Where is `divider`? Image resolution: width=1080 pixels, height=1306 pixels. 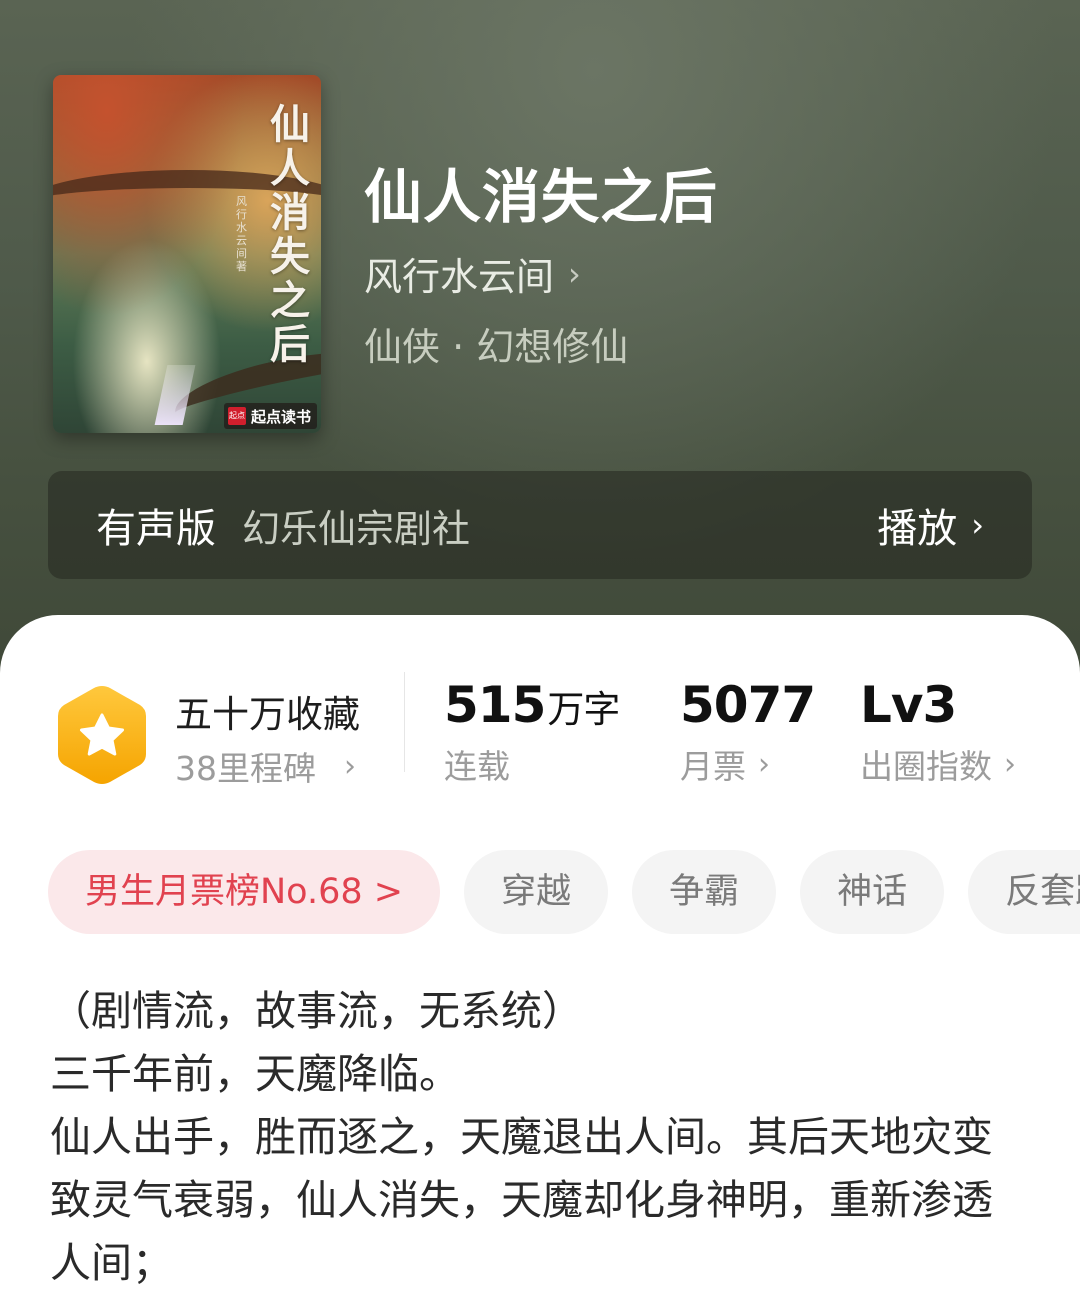
divider is located at coordinates (404, 722).